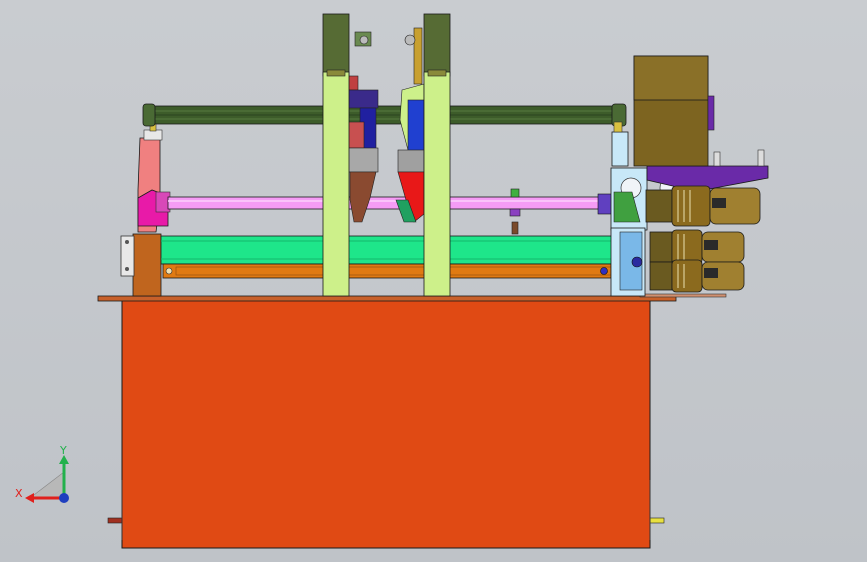 This screenshot has width=867, height=562. Describe the element at coordinates (387, 298) in the screenshot. I see `top-plate` at that location.